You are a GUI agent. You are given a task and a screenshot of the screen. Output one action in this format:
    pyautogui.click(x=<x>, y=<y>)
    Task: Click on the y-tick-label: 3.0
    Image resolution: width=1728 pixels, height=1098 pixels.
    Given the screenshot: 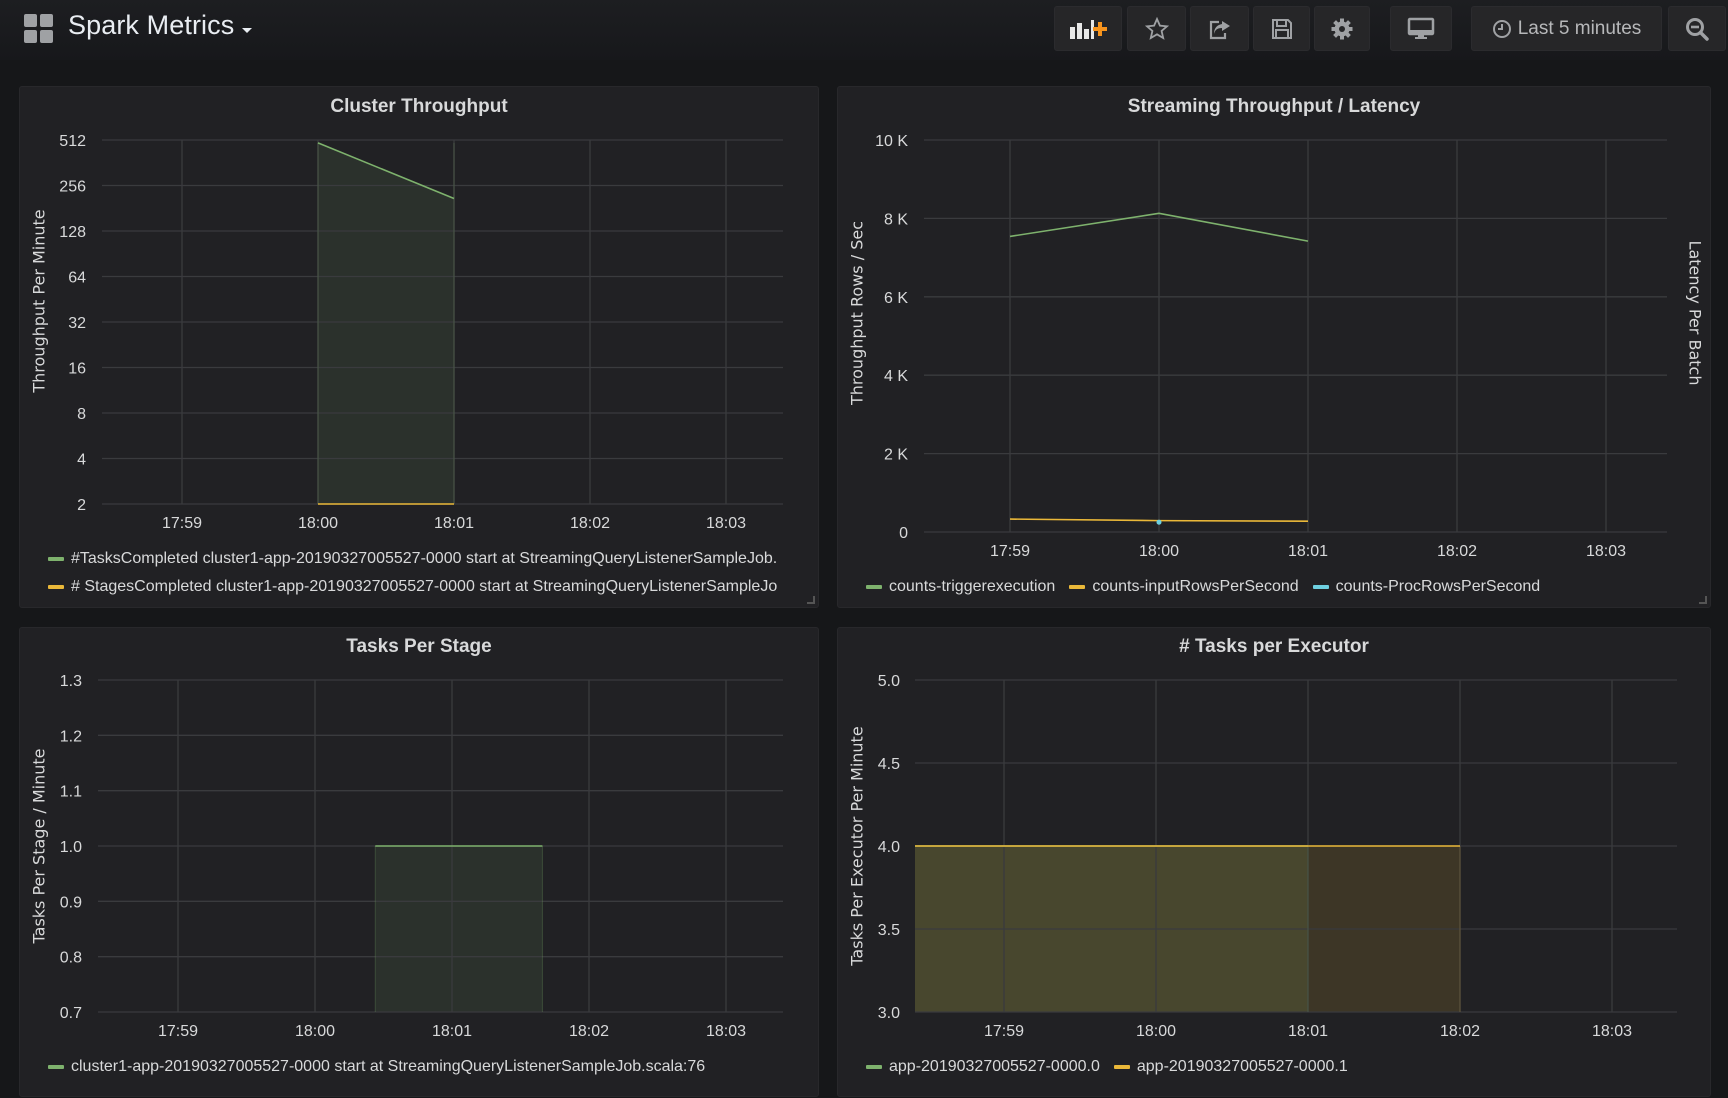 What is the action you would take?
    pyautogui.click(x=889, y=1013)
    